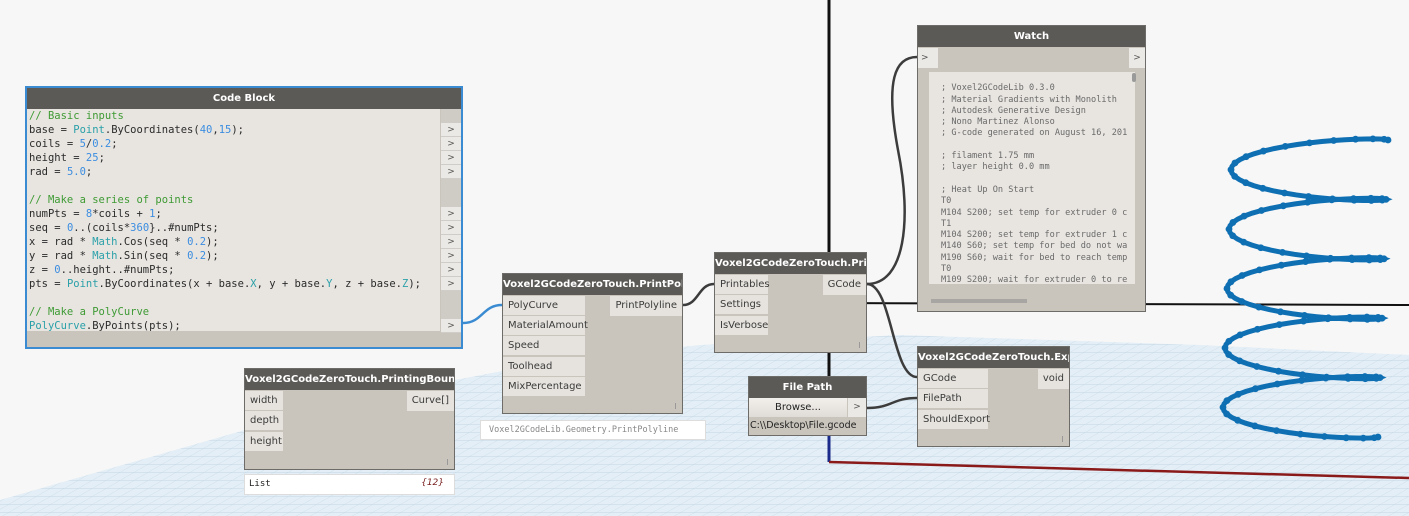 This screenshot has width=1409, height=516. I want to click on input-port-is-verbose: IsVerbose, so click(741, 326).